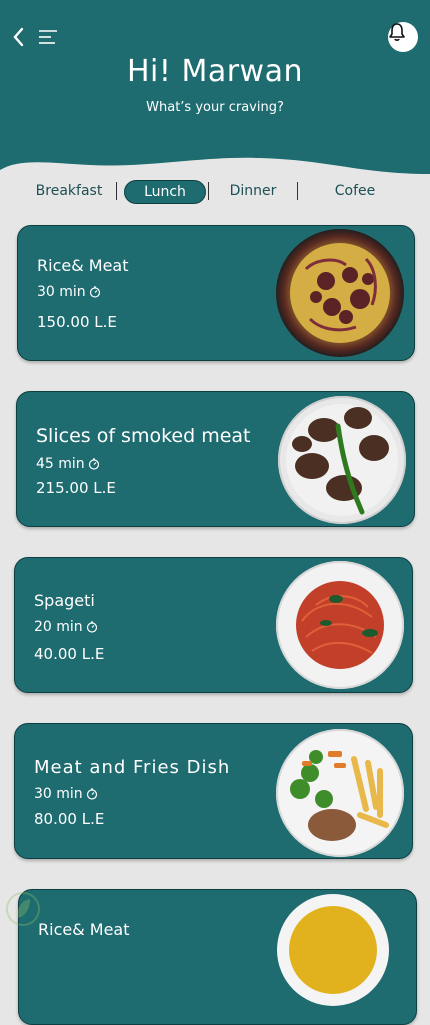 Image resolution: width=430 pixels, height=1025 pixels. What do you see at coordinates (23, 909) in the screenshot?
I see `leaf-watermark-icon` at bounding box center [23, 909].